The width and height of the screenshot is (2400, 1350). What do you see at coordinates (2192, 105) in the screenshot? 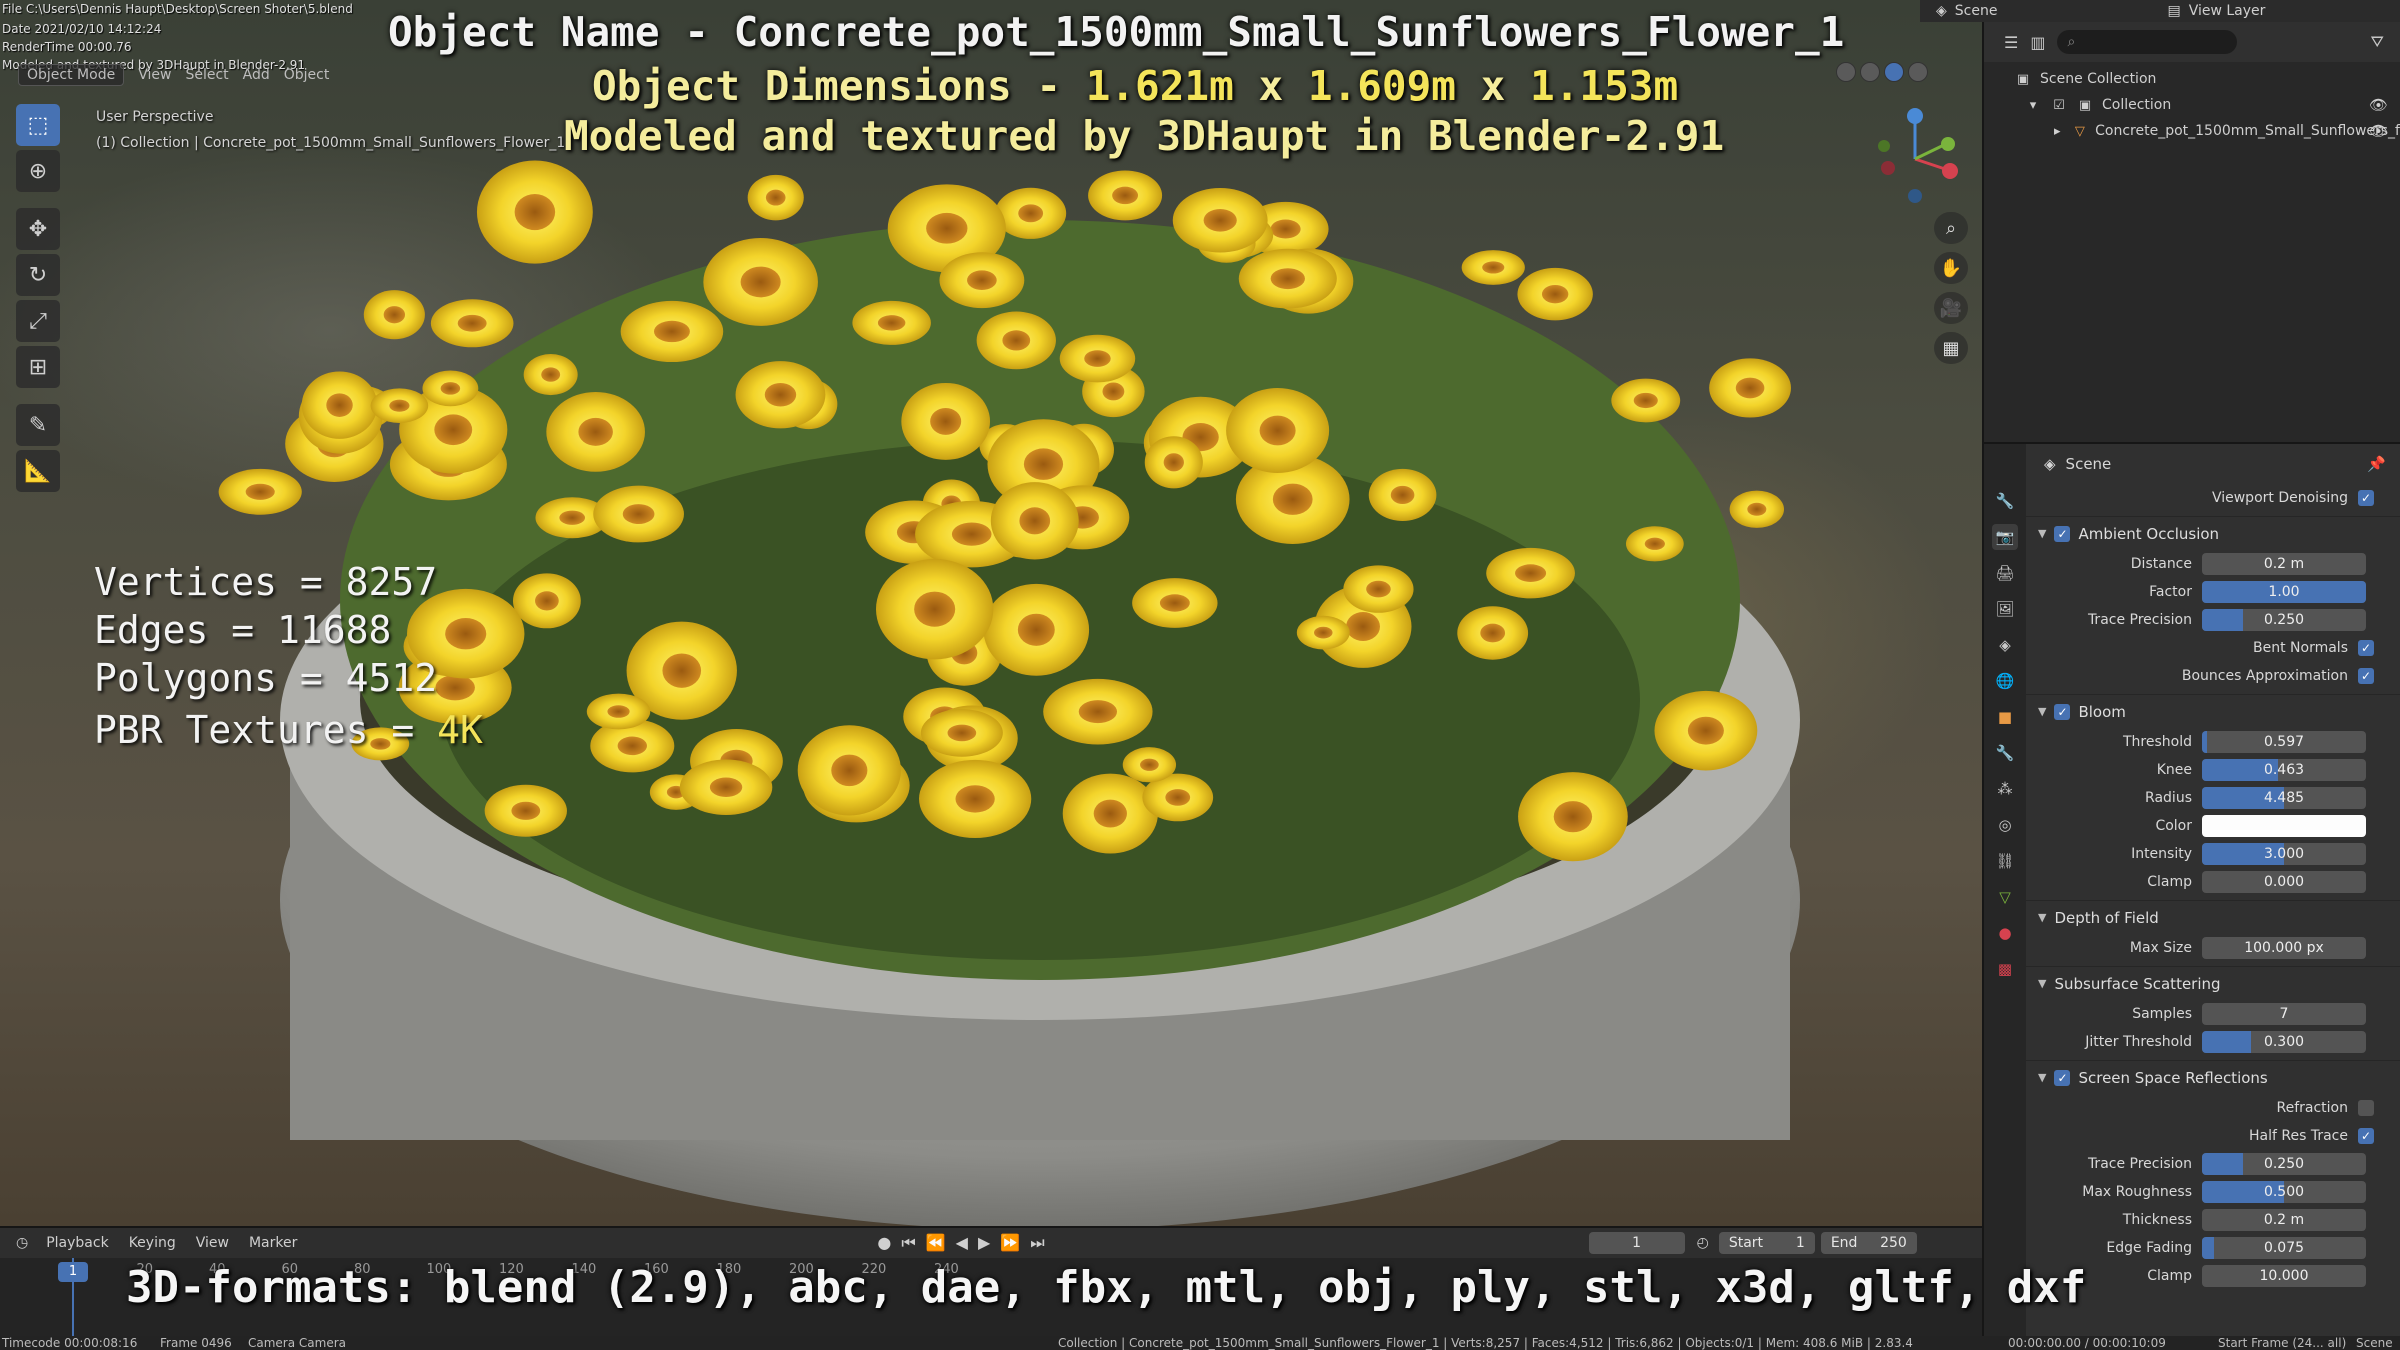
I see `outliner-row-collection: ▾ ☑ ▣ Collection 👁` at bounding box center [2192, 105].